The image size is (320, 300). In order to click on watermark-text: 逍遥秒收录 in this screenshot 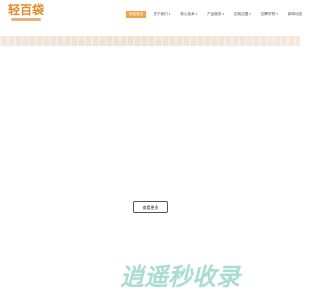, I will do `click(180, 277)`.